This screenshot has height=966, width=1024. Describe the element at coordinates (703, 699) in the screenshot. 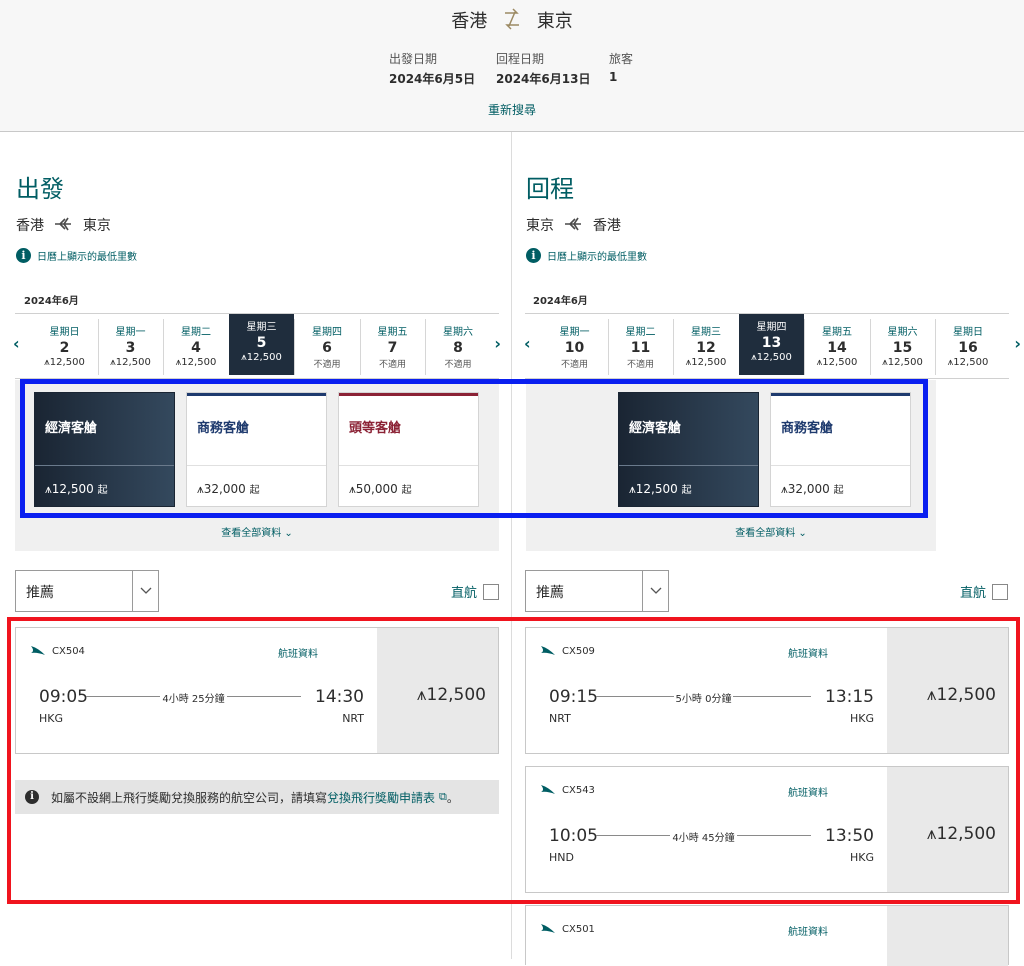

I see `flight-duration: 5小時 0分鐘` at that location.